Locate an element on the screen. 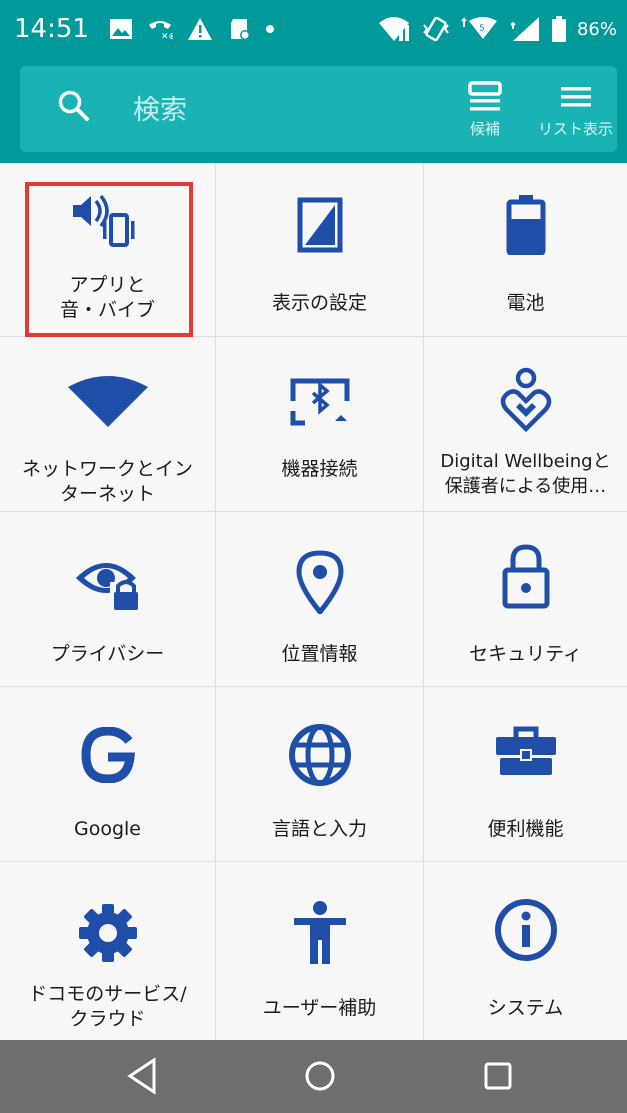 This screenshot has width=627, height=1113. status-time: 14:51 is located at coordinates (51, 29).